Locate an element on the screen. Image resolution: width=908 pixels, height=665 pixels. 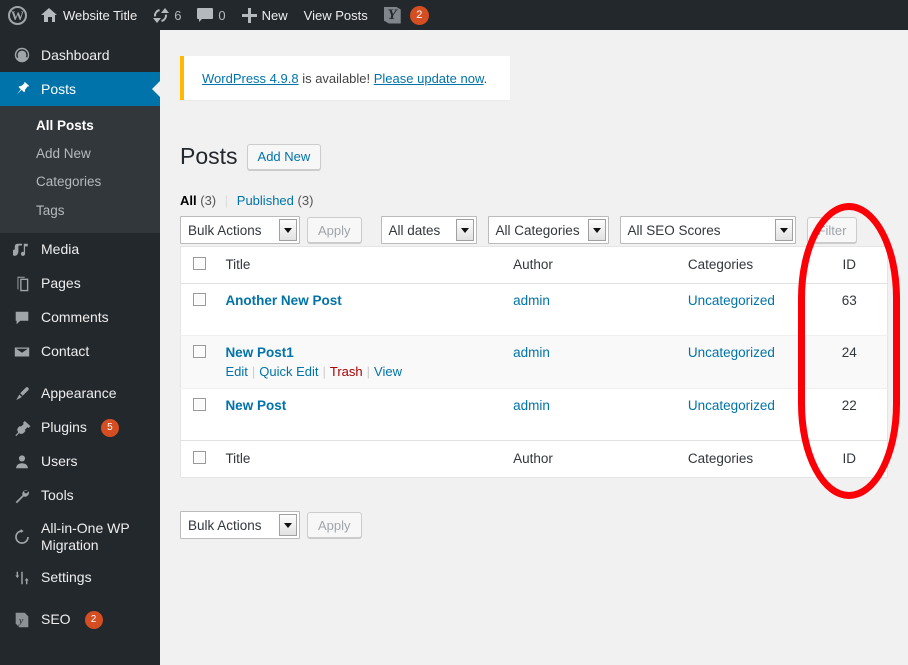
column-header-id: ID is located at coordinates (849, 265).